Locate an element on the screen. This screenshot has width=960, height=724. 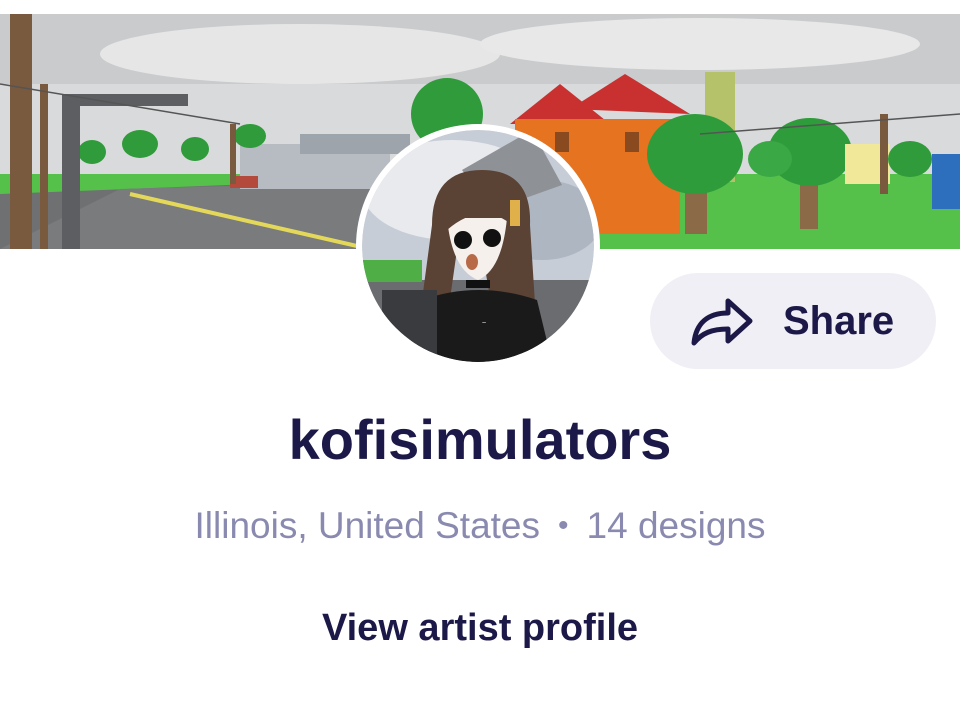
artist-username: kofisimulators is located at coordinates (480, 439).